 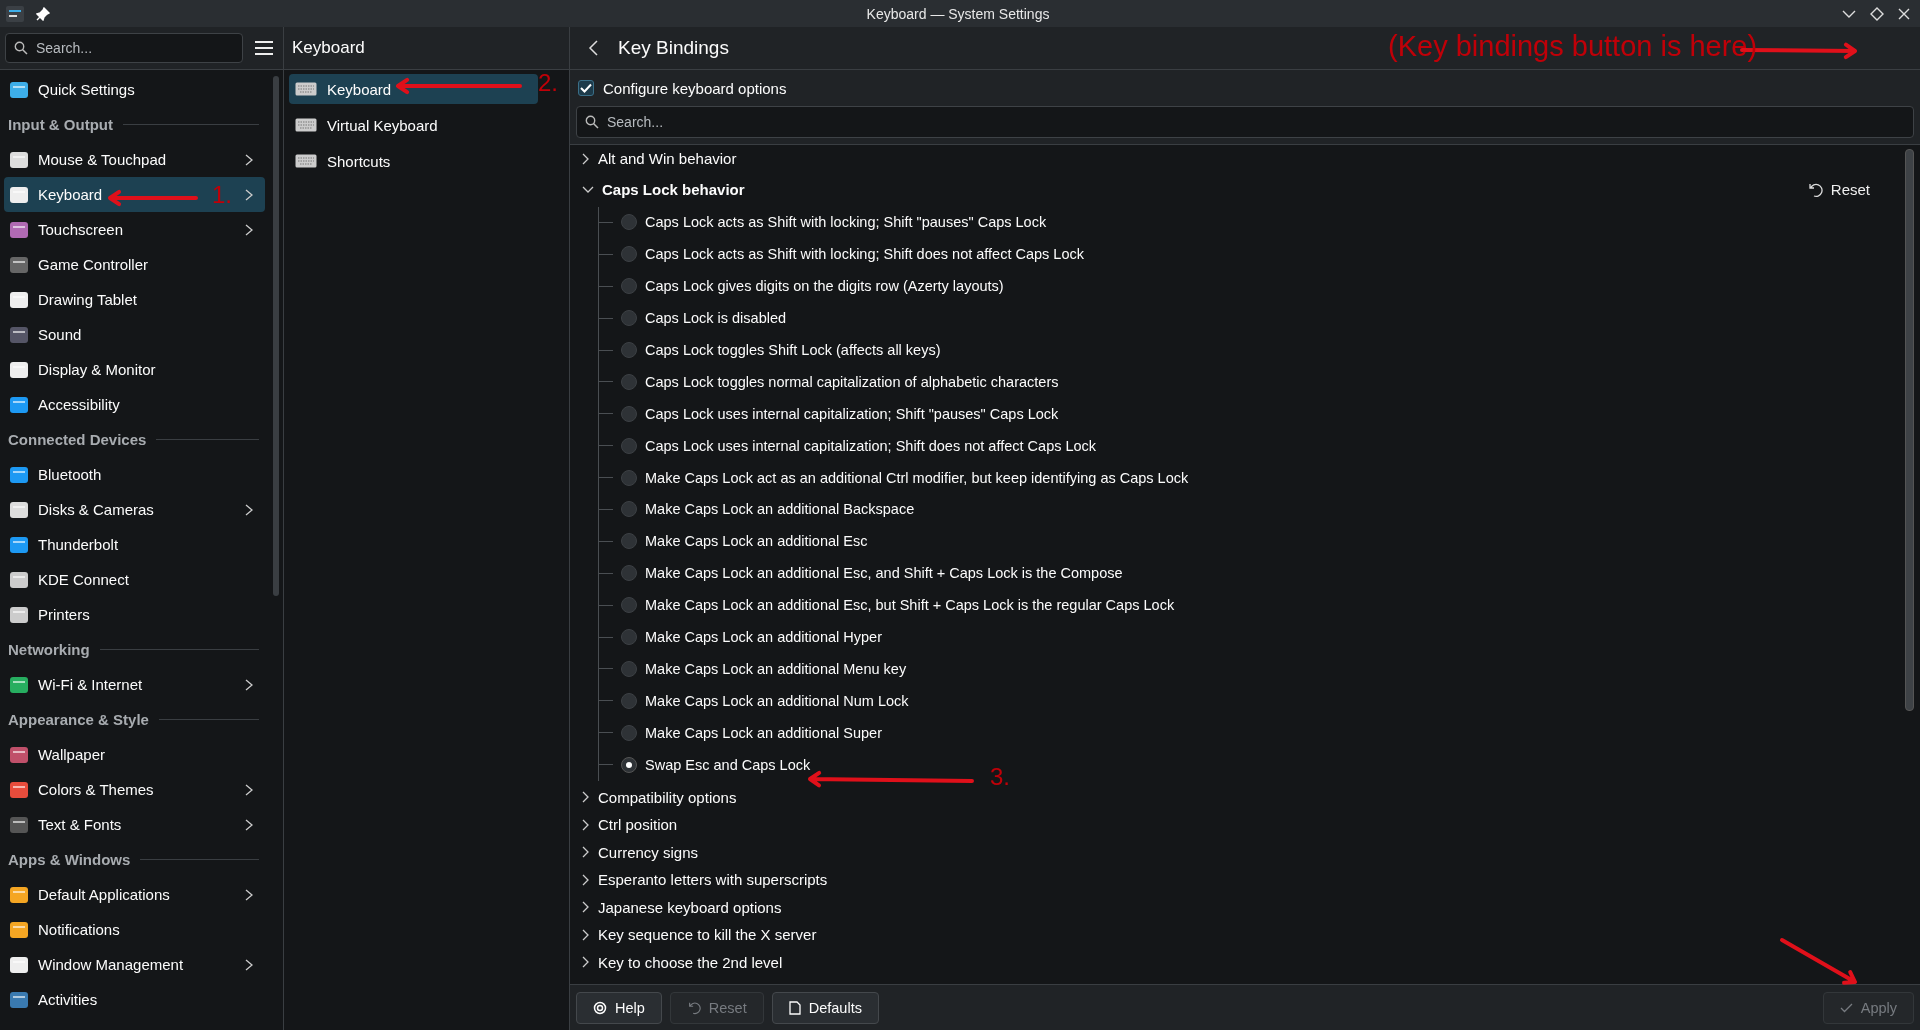 What do you see at coordinates (134, 614) in the screenshot?
I see `sidebar-item: Printers` at bounding box center [134, 614].